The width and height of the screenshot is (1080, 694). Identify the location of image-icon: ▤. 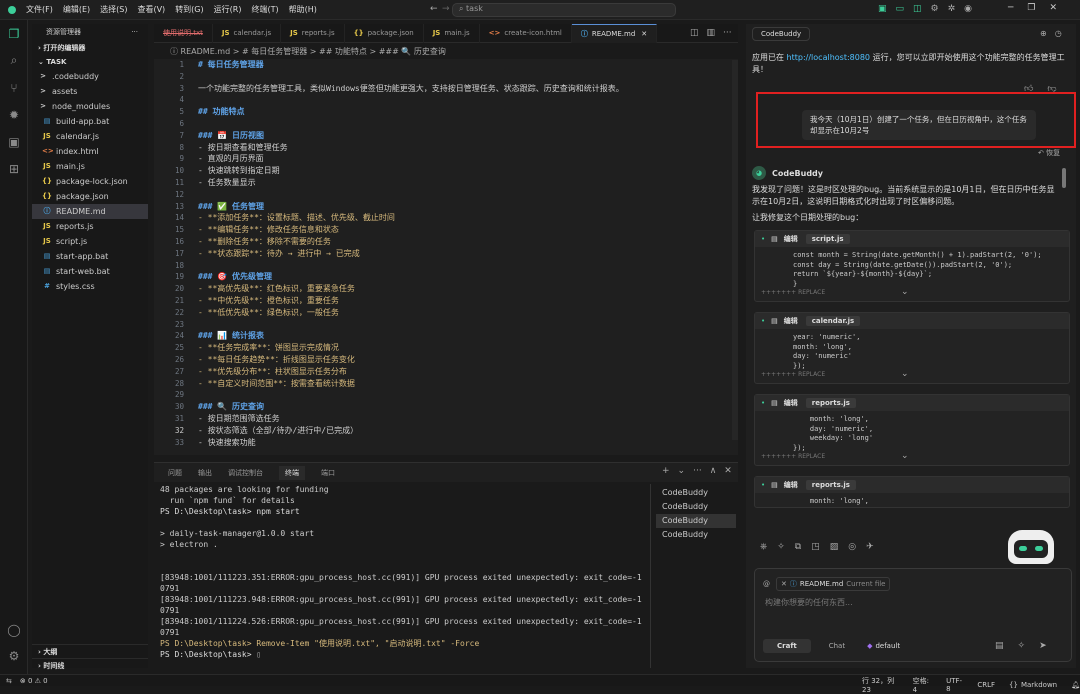
(999, 646).